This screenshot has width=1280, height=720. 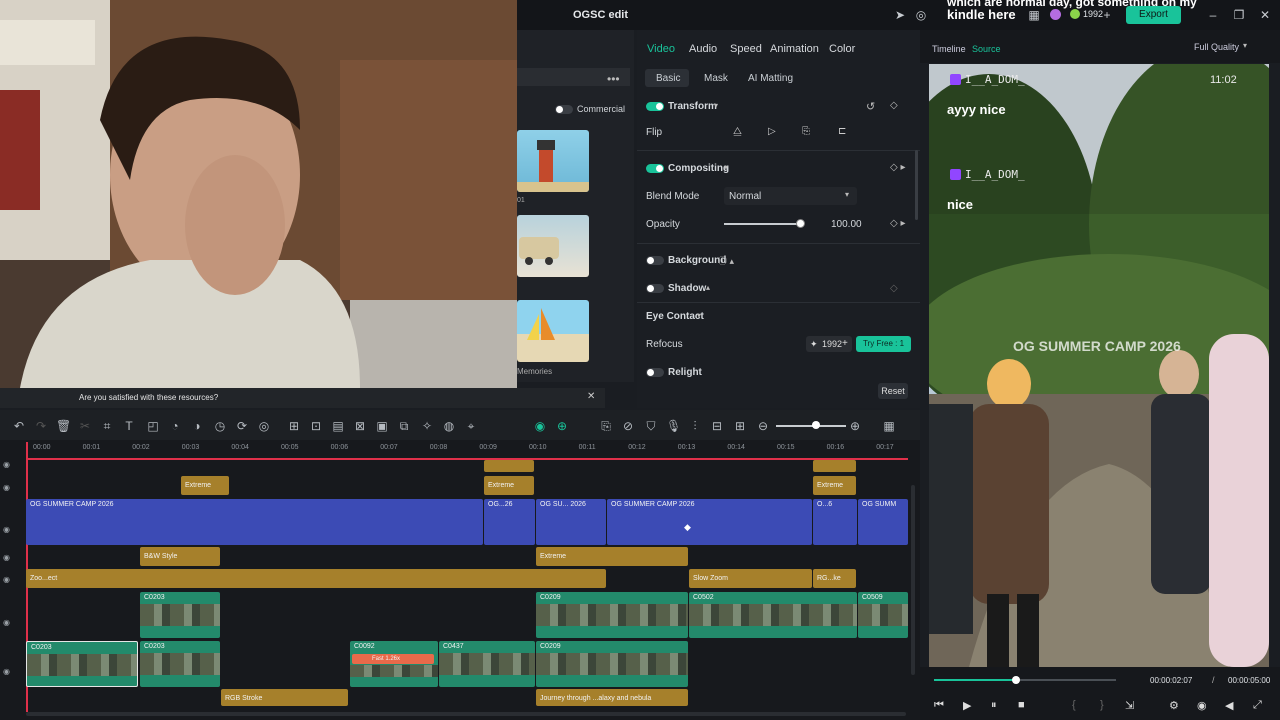 I want to click on captions-icon: ⊟, so click(x=717, y=426).